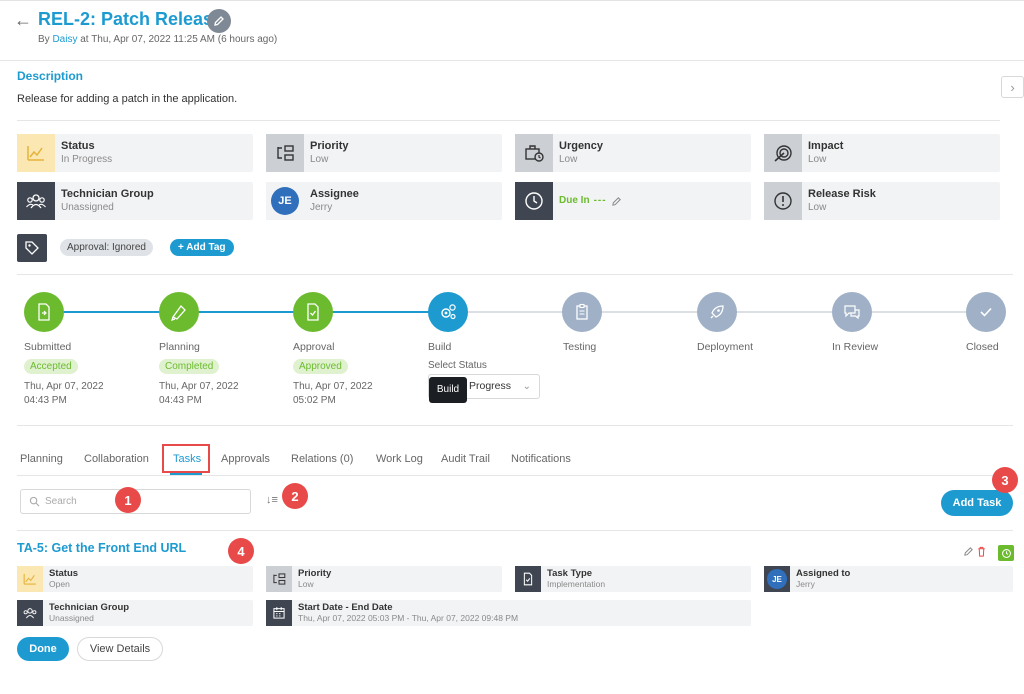 Image resolution: width=1024 pixels, height=694 pixels. Describe the element at coordinates (120, 649) in the screenshot. I see `view-details-button: View Details` at that location.